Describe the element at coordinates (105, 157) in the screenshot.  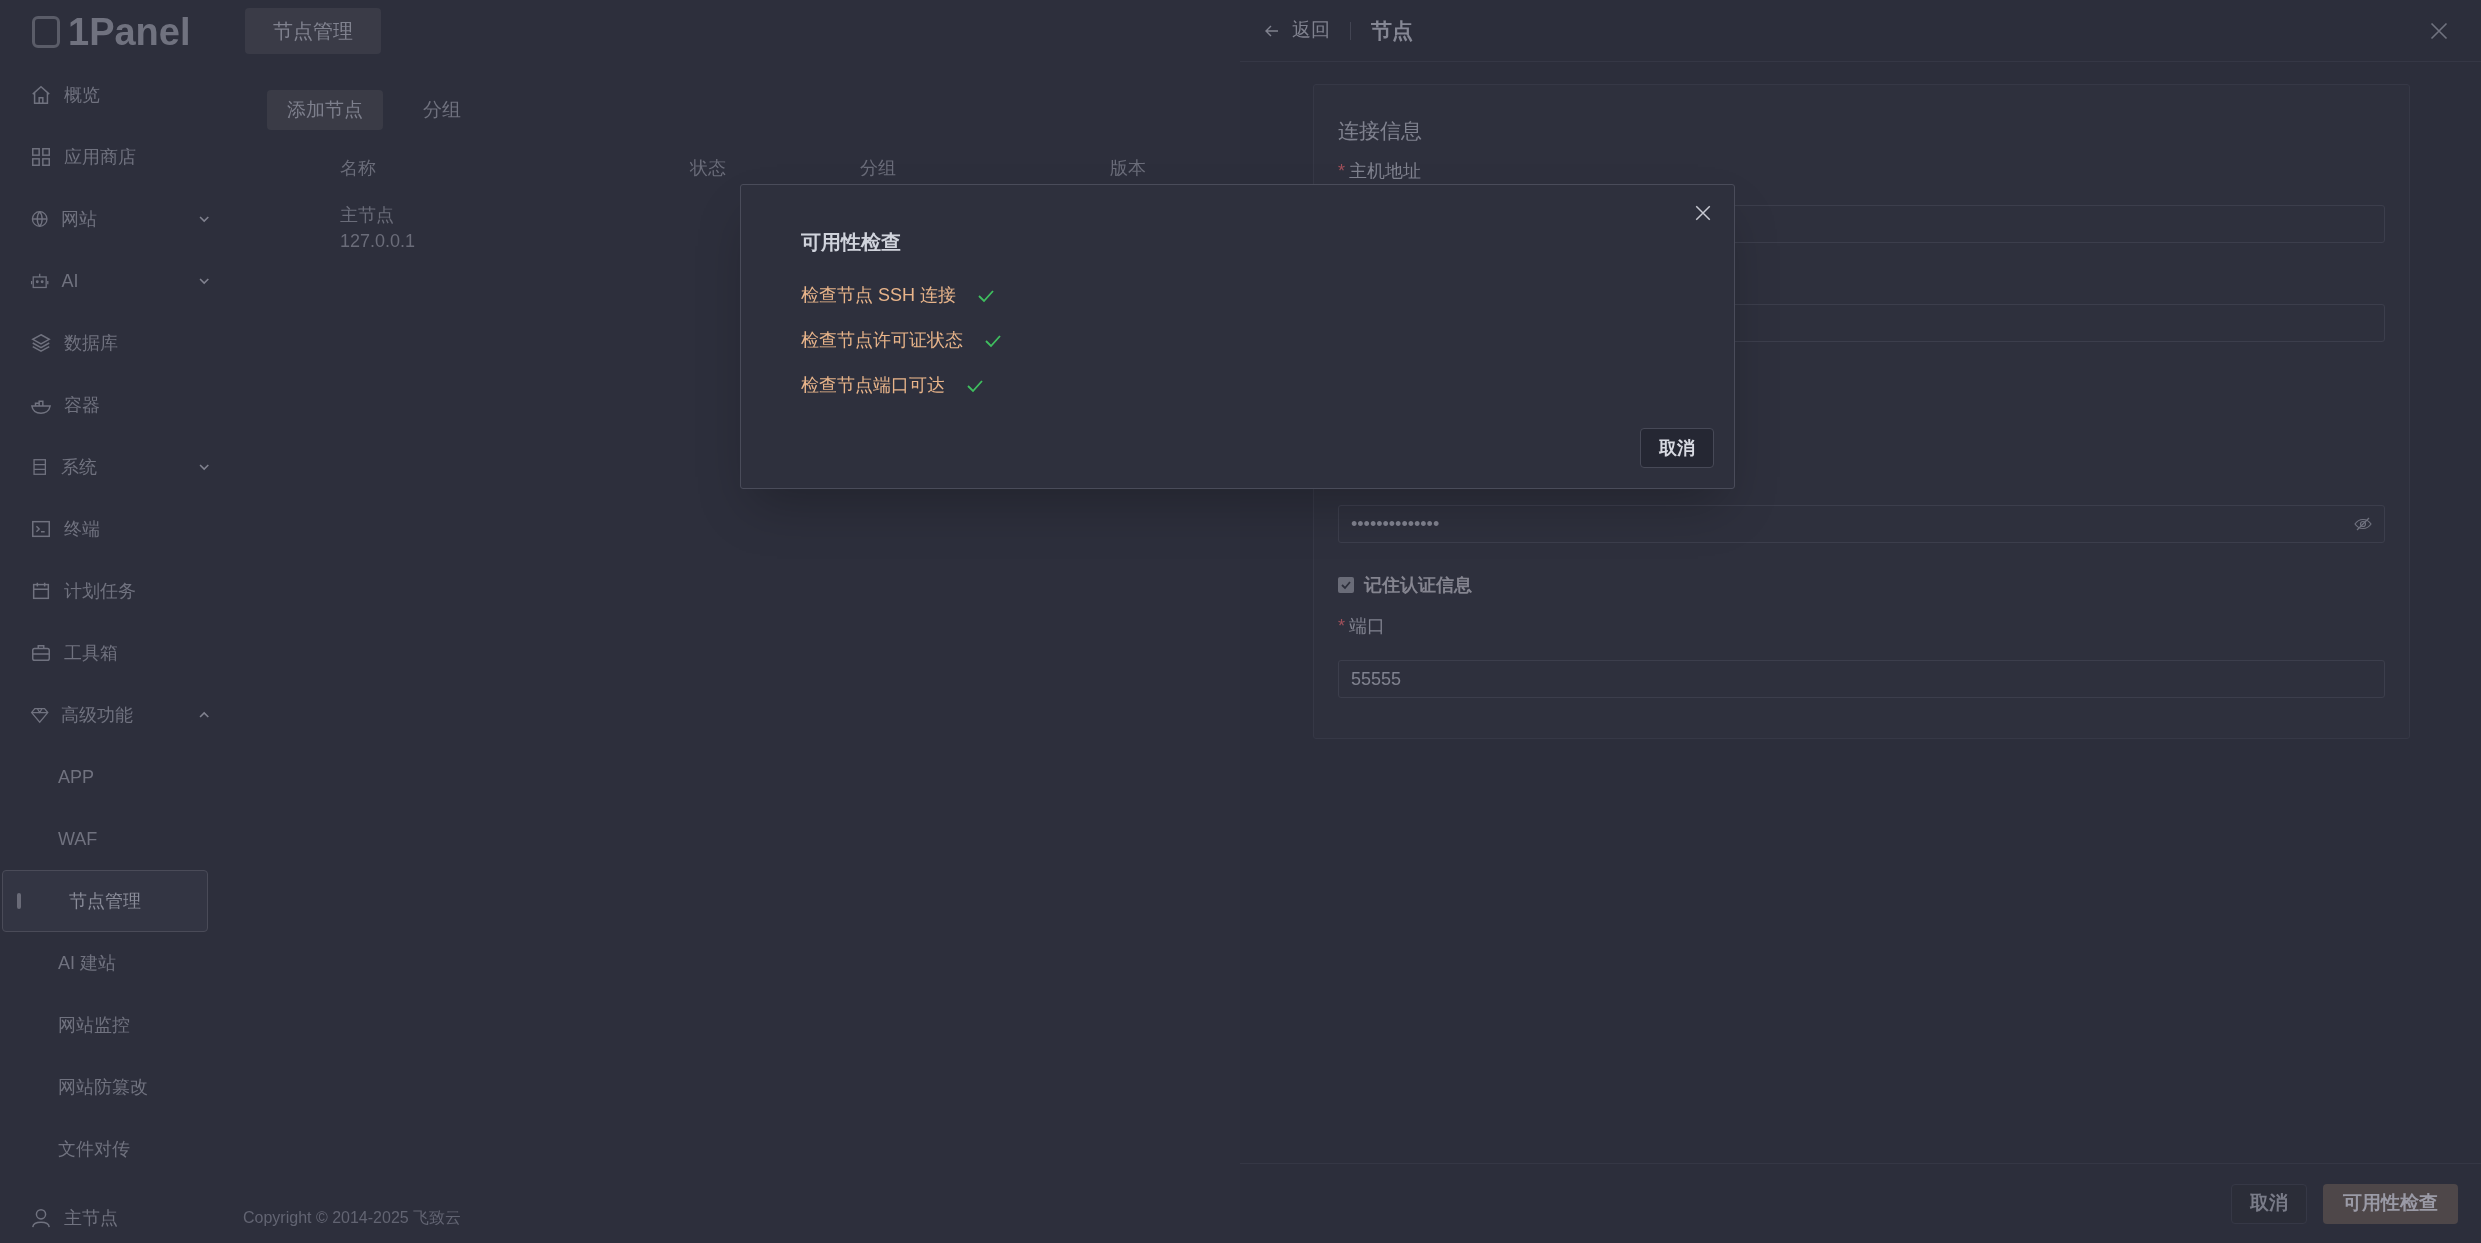
I see `sidebar-item: 应用商店` at that location.